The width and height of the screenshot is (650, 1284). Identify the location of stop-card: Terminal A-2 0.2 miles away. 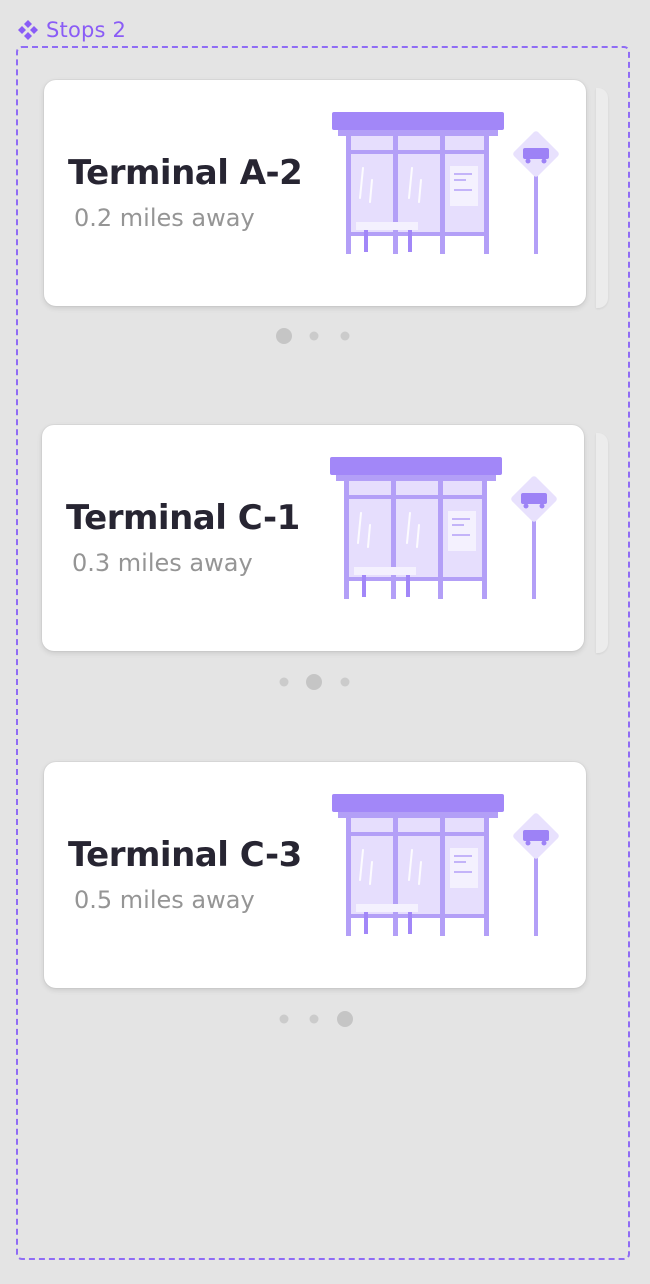
(315, 193).